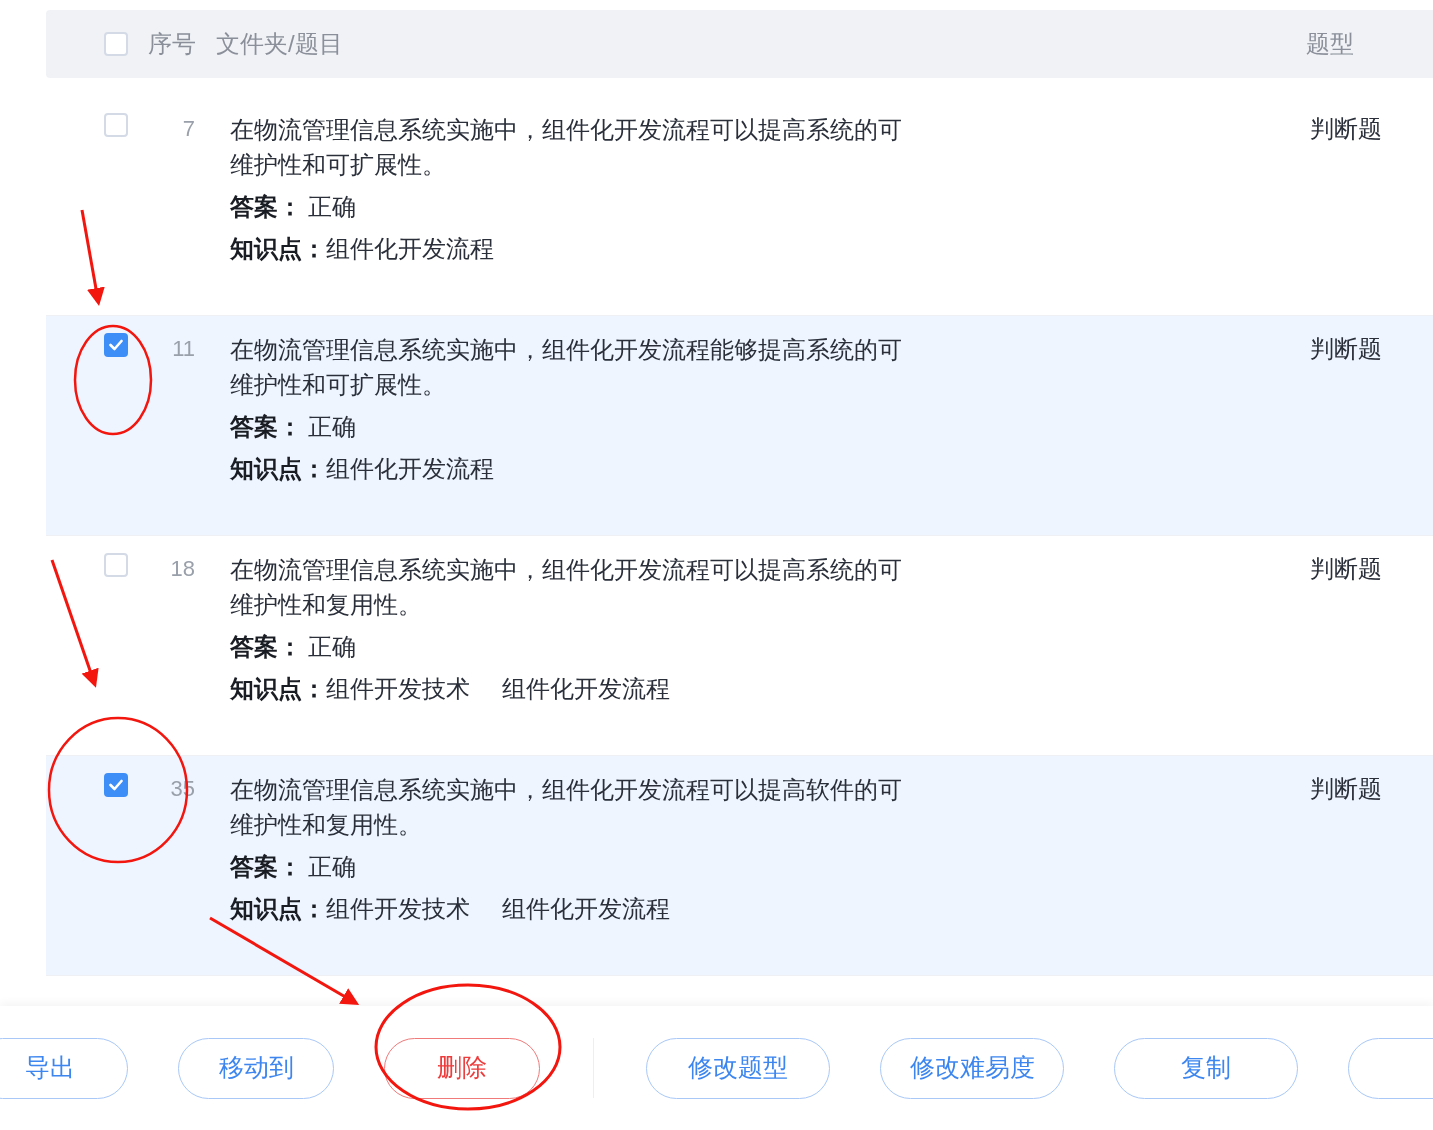 The width and height of the screenshot is (1433, 1130). I want to click on row-number: 11, so click(183, 349).